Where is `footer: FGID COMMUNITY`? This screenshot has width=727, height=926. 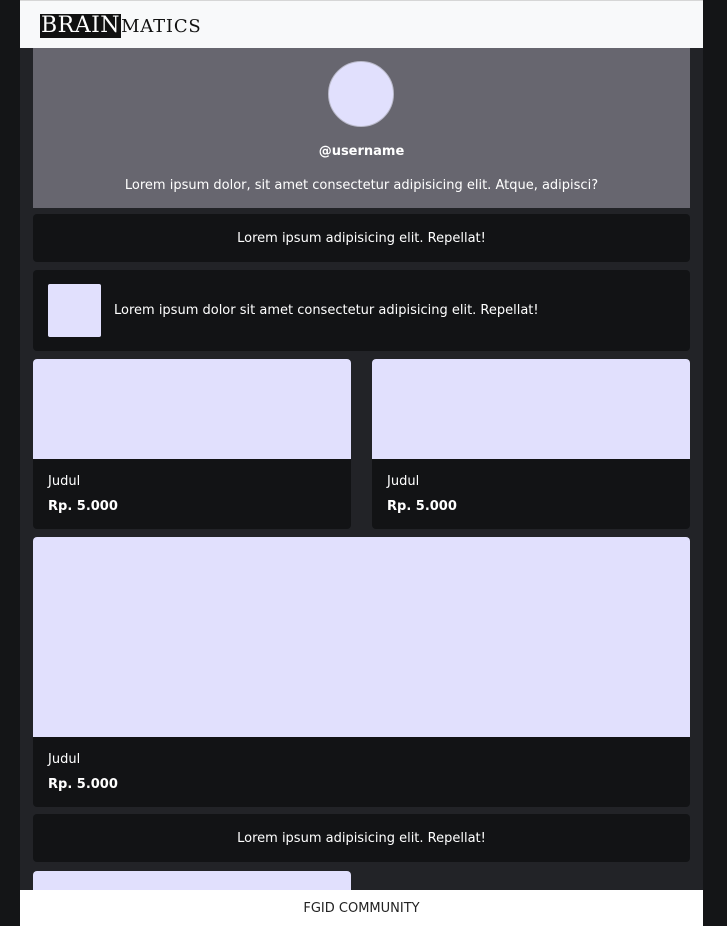
footer: FGID COMMUNITY is located at coordinates (361, 908).